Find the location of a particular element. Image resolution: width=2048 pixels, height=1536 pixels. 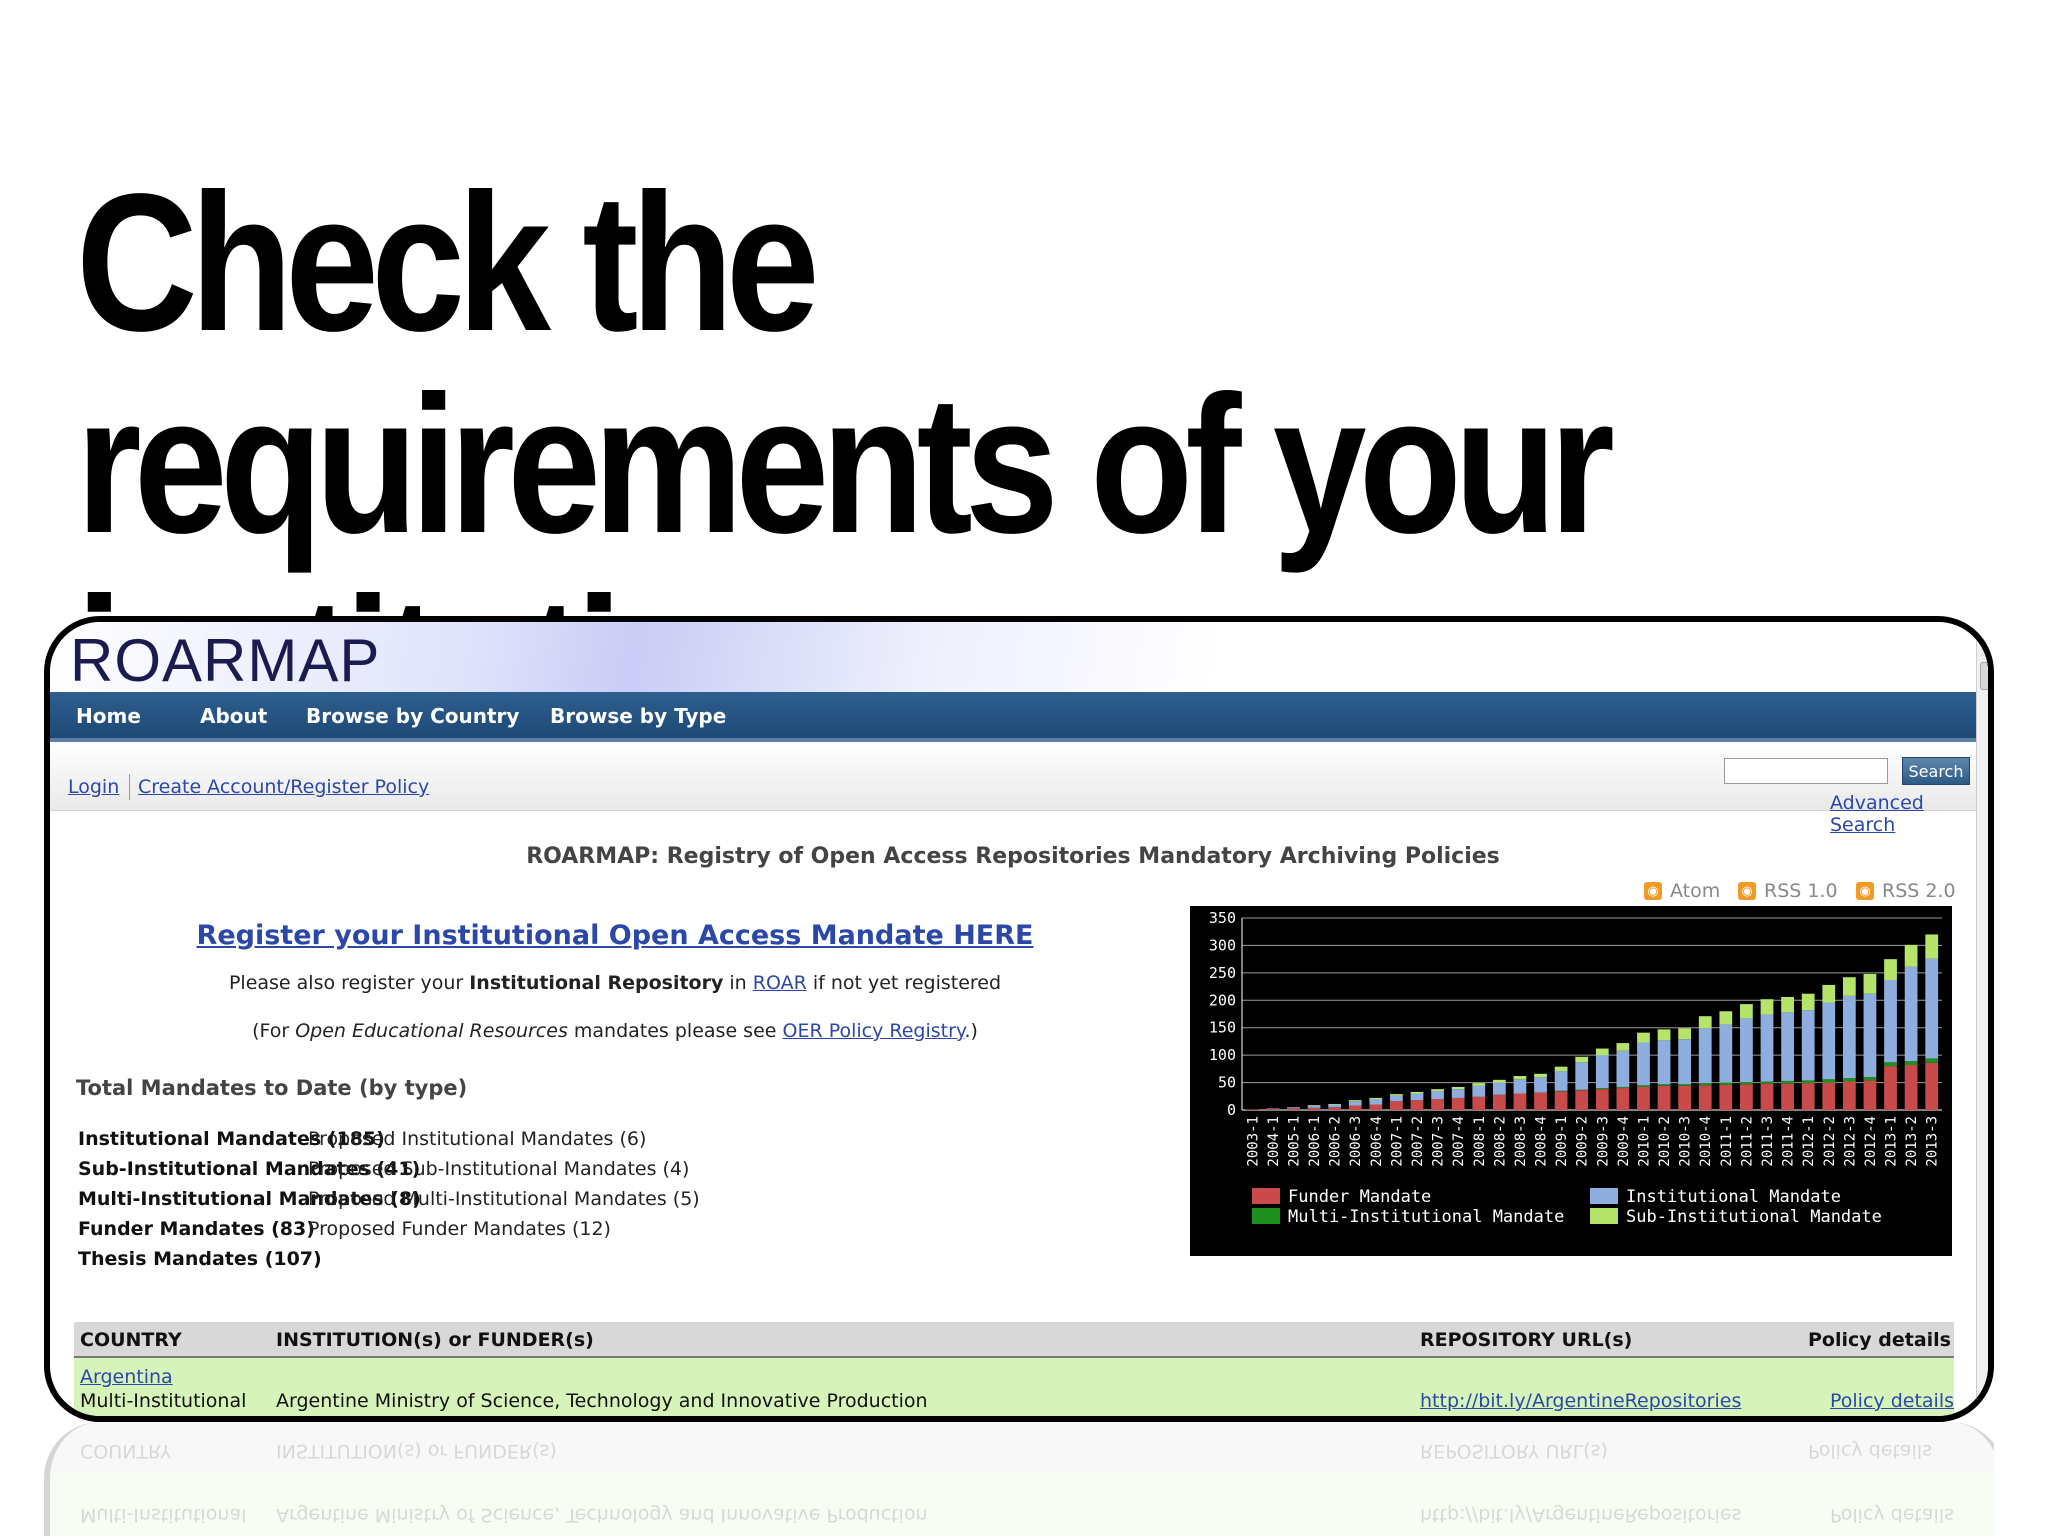

column-header-repository: REPOSITORY URL(s) is located at coordinates (1526, 1340).